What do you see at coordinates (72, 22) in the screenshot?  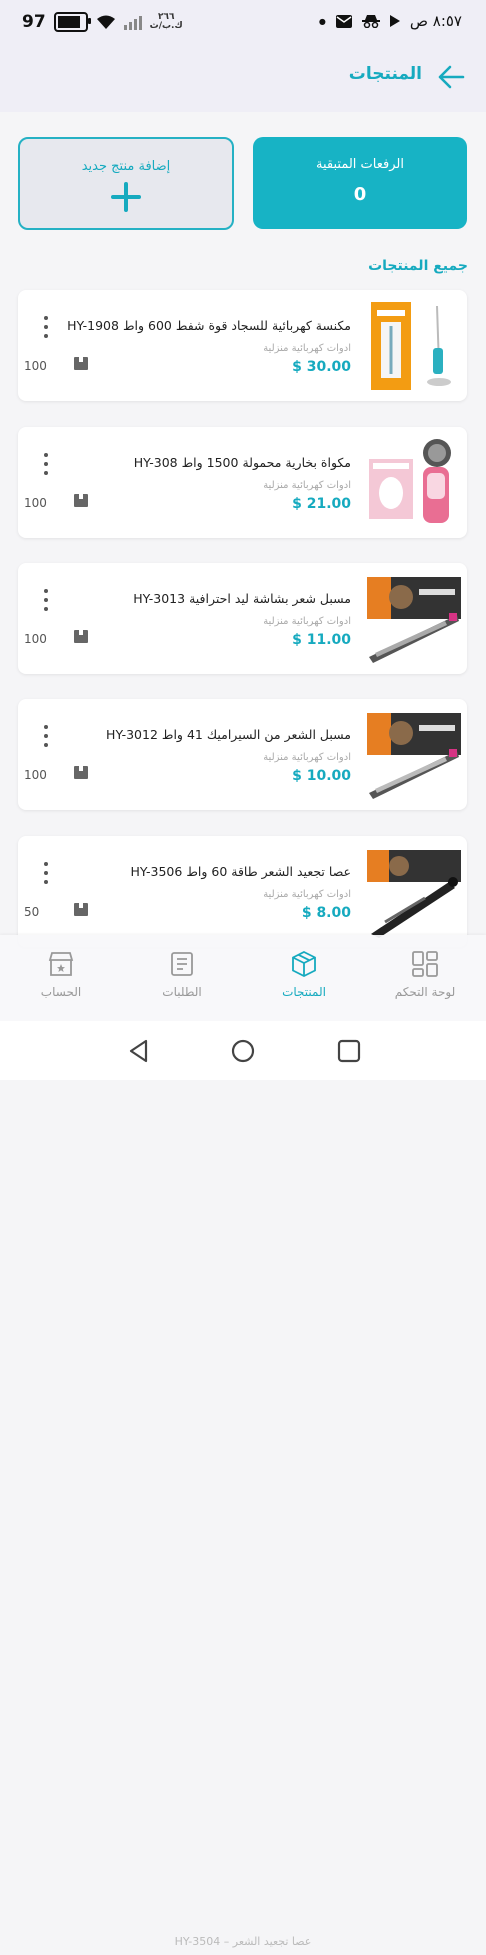 I see `battery-icon` at bounding box center [72, 22].